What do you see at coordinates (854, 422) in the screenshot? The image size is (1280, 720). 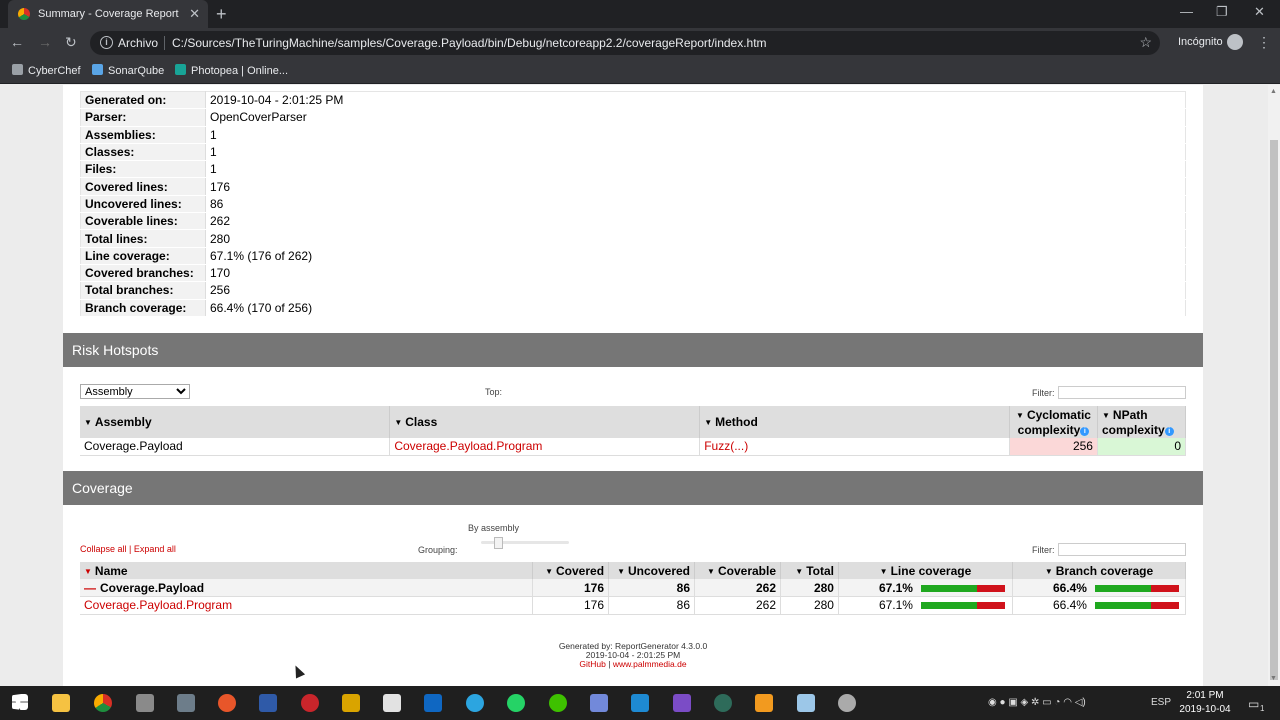 I see `col-method: ▼ Method` at bounding box center [854, 422].